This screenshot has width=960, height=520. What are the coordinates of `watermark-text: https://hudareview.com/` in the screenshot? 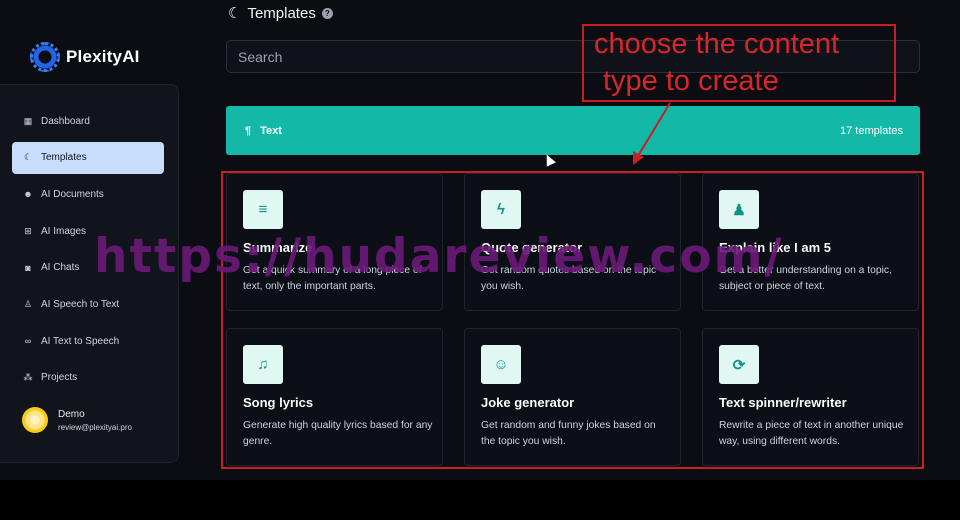 It's located at (439, 256).